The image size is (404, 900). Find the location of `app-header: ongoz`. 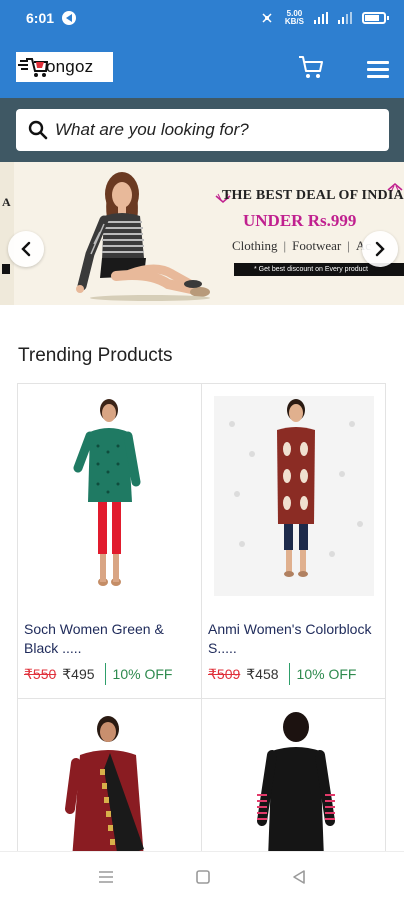

app-header: ongoz is located at coordinates (202, 67).